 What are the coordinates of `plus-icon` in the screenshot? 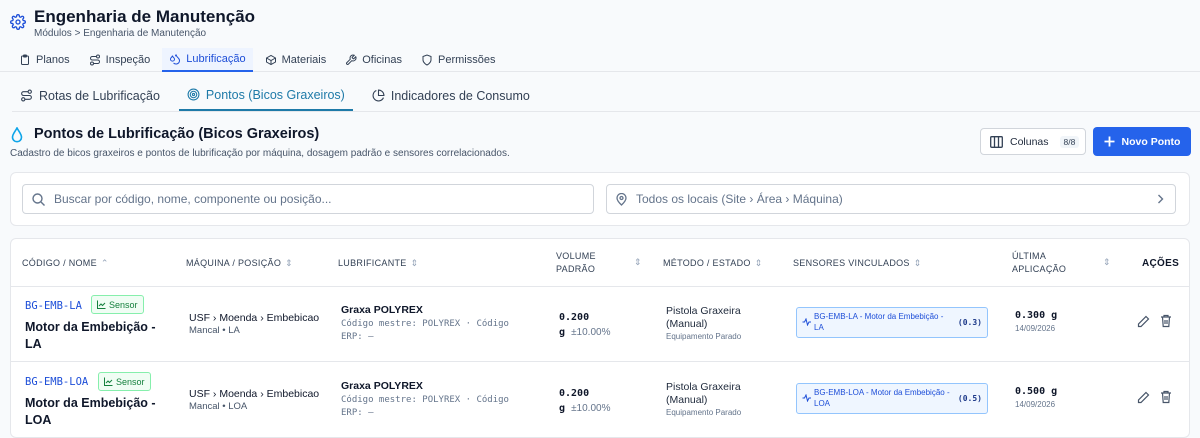 It's located at (1109, 141).